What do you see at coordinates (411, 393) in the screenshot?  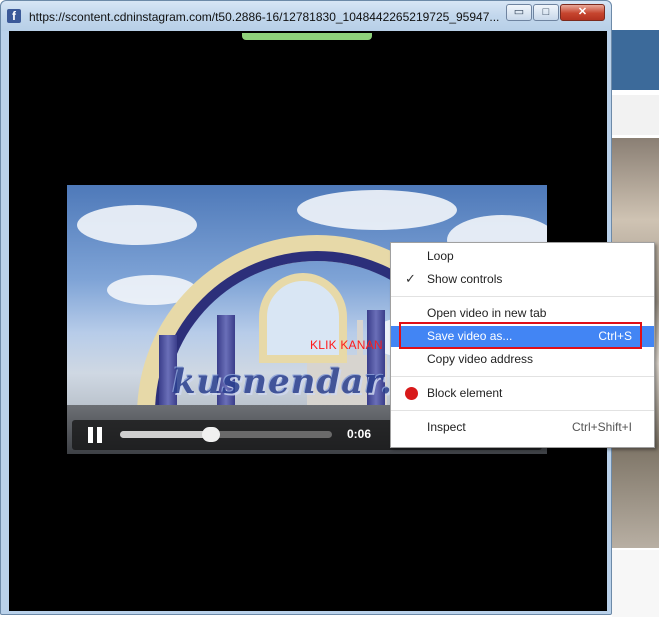 I see `adblock-icon` at bounding box center [411, 393].